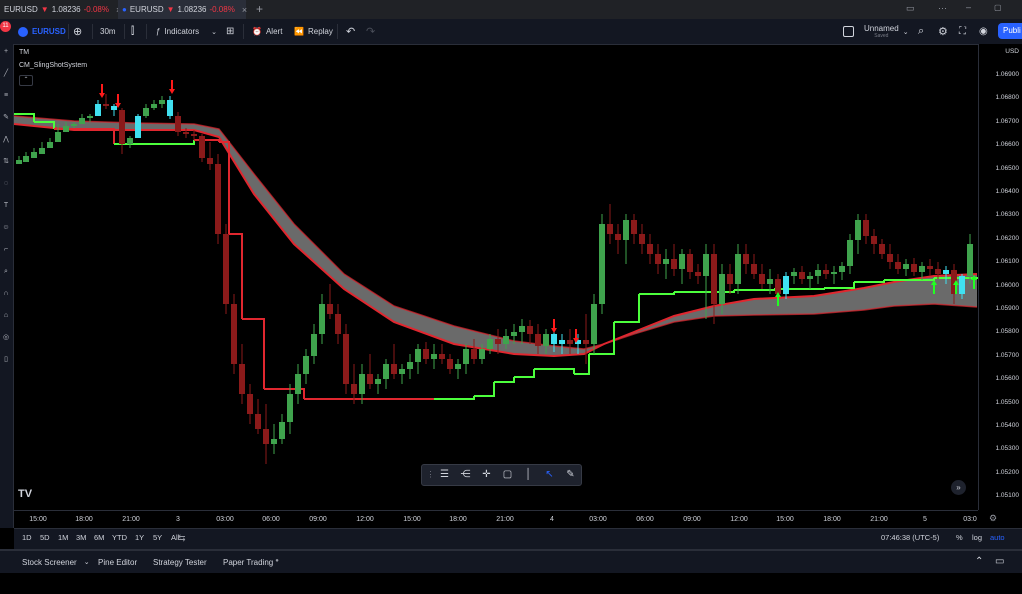 Image resolution: width=1022 pixels, height=594 pixels. I want to click on compare-add-icon: ⊕, so click(77, 31).